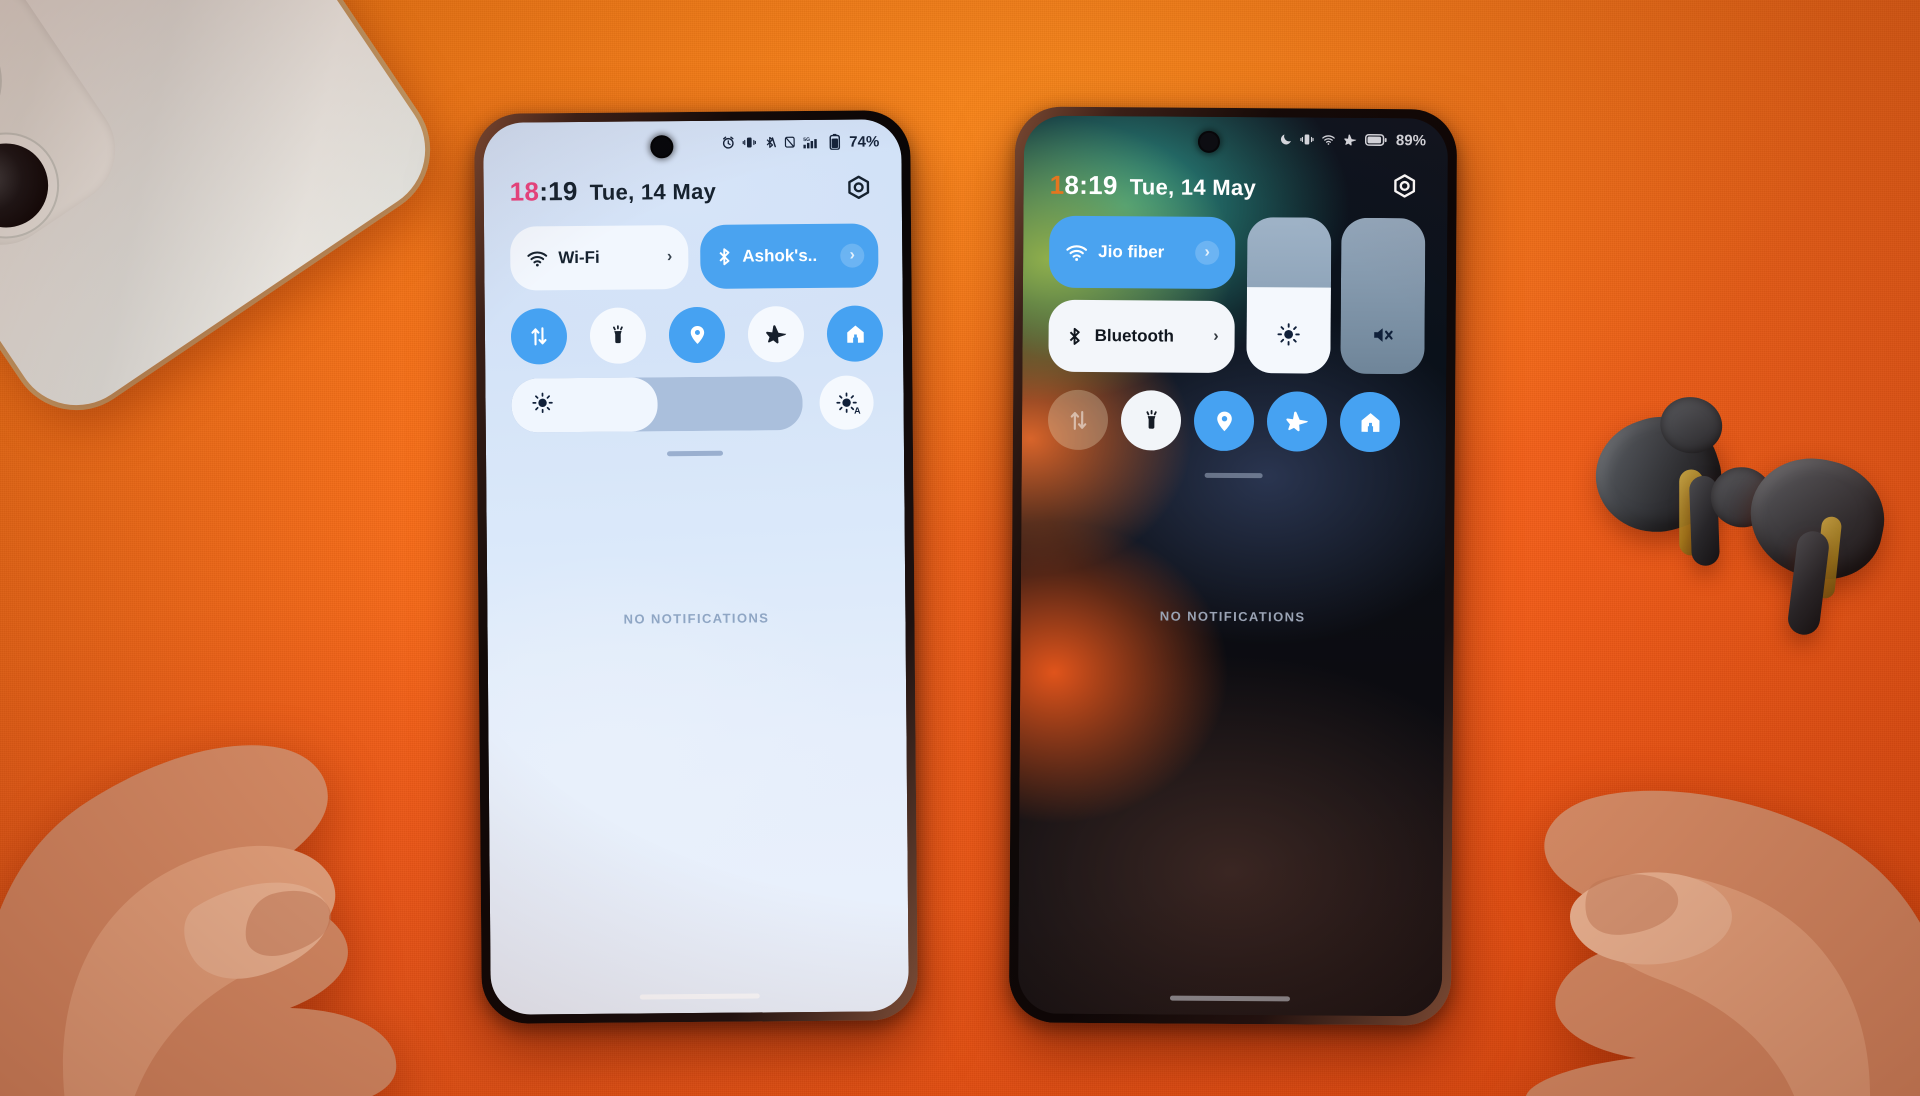 Image resolution: width=1920 pixels, height=1096 pixels. I want to click on wifi-tile-label: Wi-Fi, so click(579, 257).